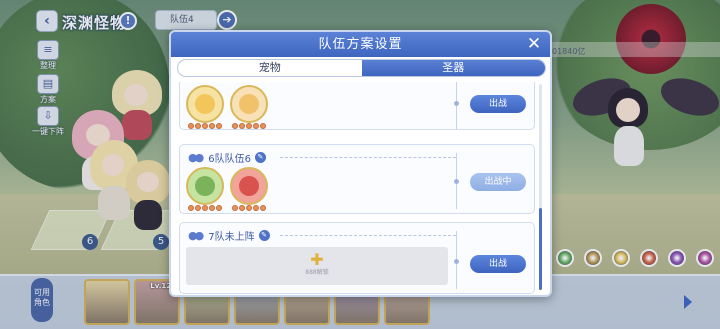 This screenshot has width=720, height=329. Describe the element at coordinates (205, 104) in the screenshot. I see `holy-cross-relic-icon` at that location.